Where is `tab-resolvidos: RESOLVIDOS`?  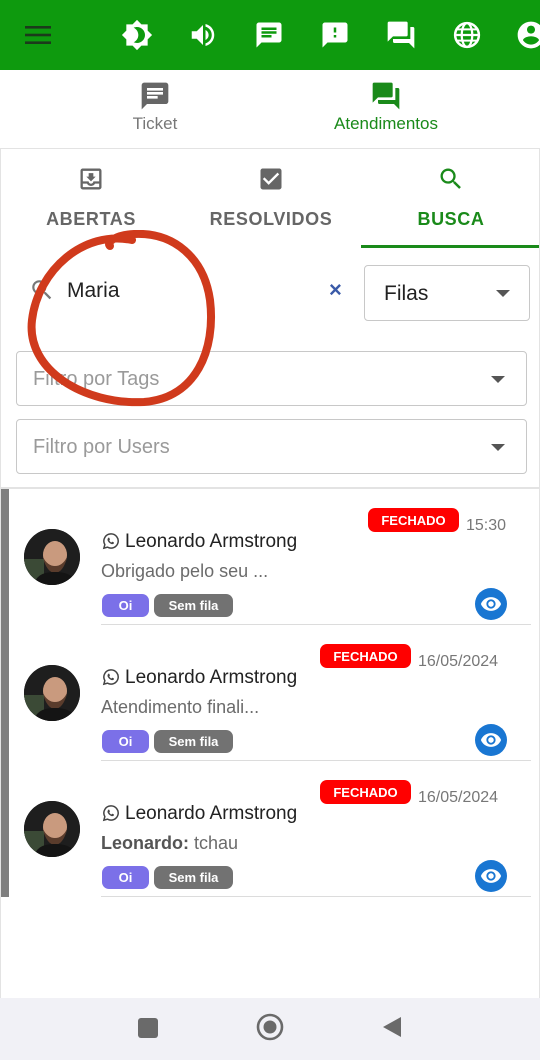 tab-resolvidos: RESOLVIDOS is located at coordinates (271, 199).